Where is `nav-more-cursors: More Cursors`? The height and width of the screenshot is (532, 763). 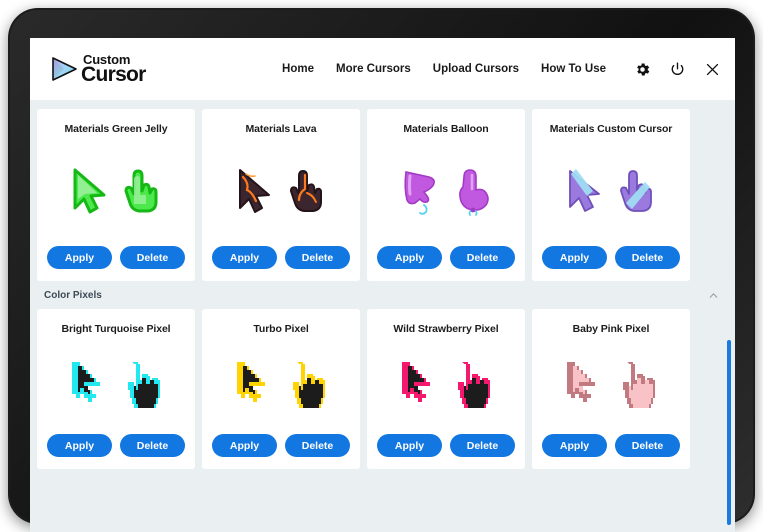
nav-more-cursors: More Cursors is located at coordinates (373, 69).